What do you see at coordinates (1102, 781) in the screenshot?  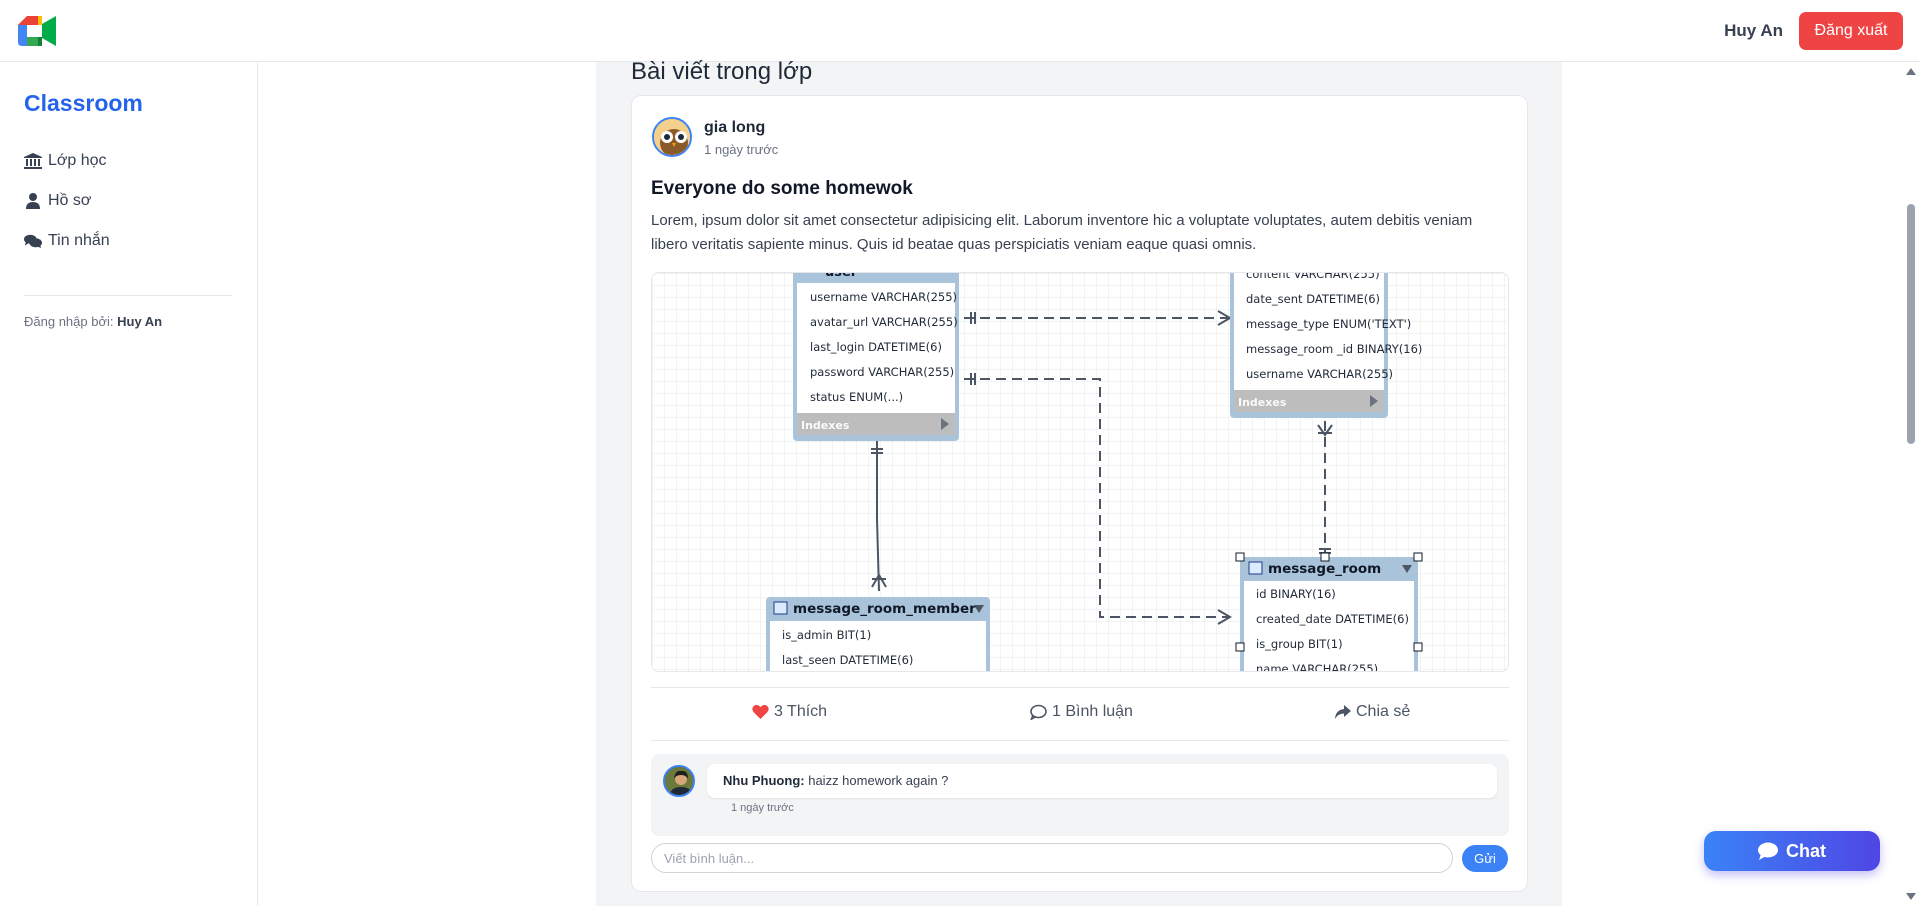 I see `comment-bubble: Nhu Phuong: haizz homework again ?` at bounding box center [1102, 781].